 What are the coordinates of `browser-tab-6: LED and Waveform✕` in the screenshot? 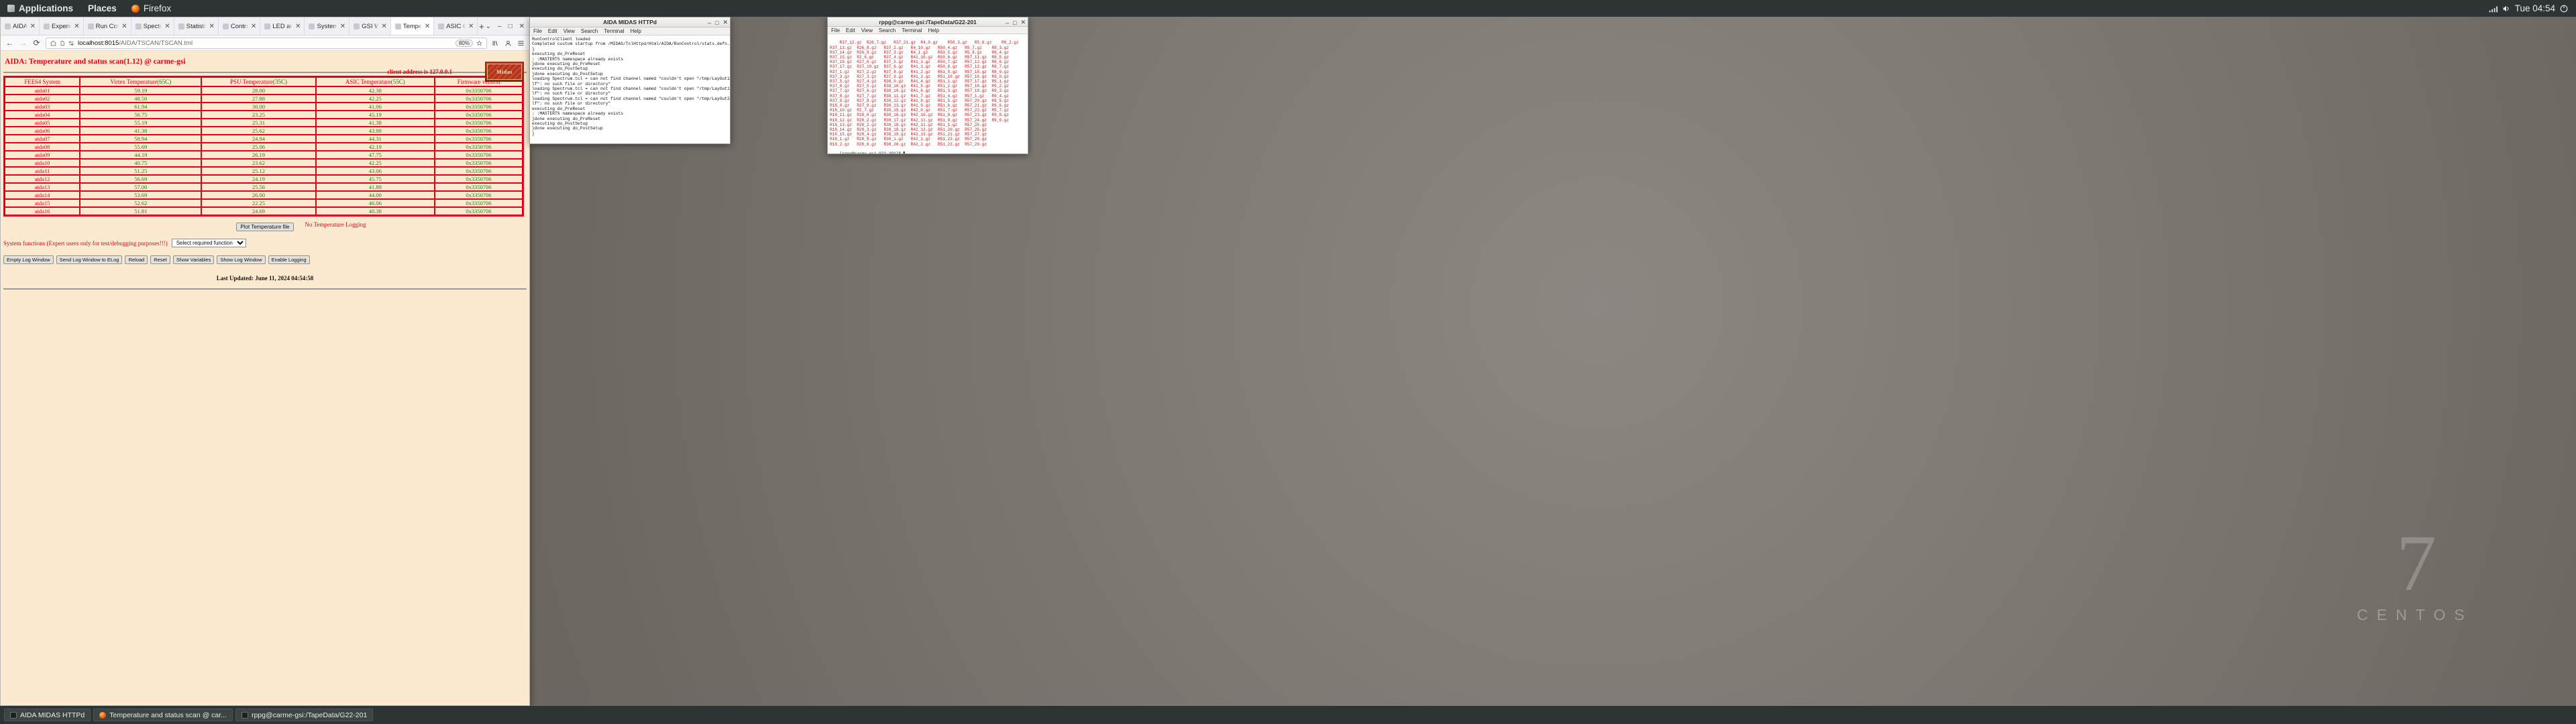 It's located at (282, 26).